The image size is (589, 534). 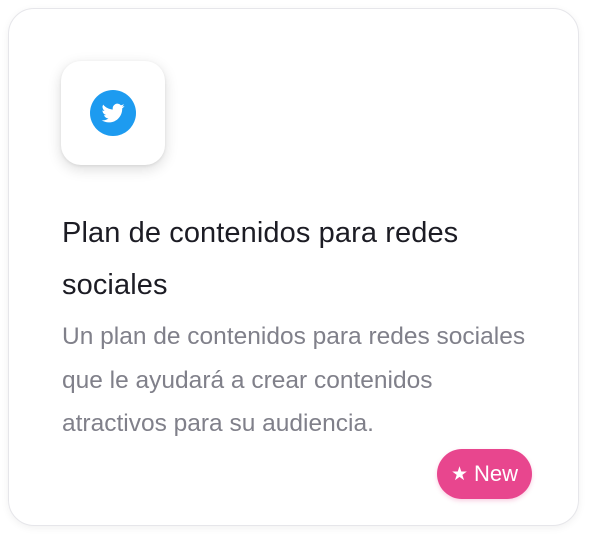 I want to click on new-badge: ★ New, so click(x=485, y=474).